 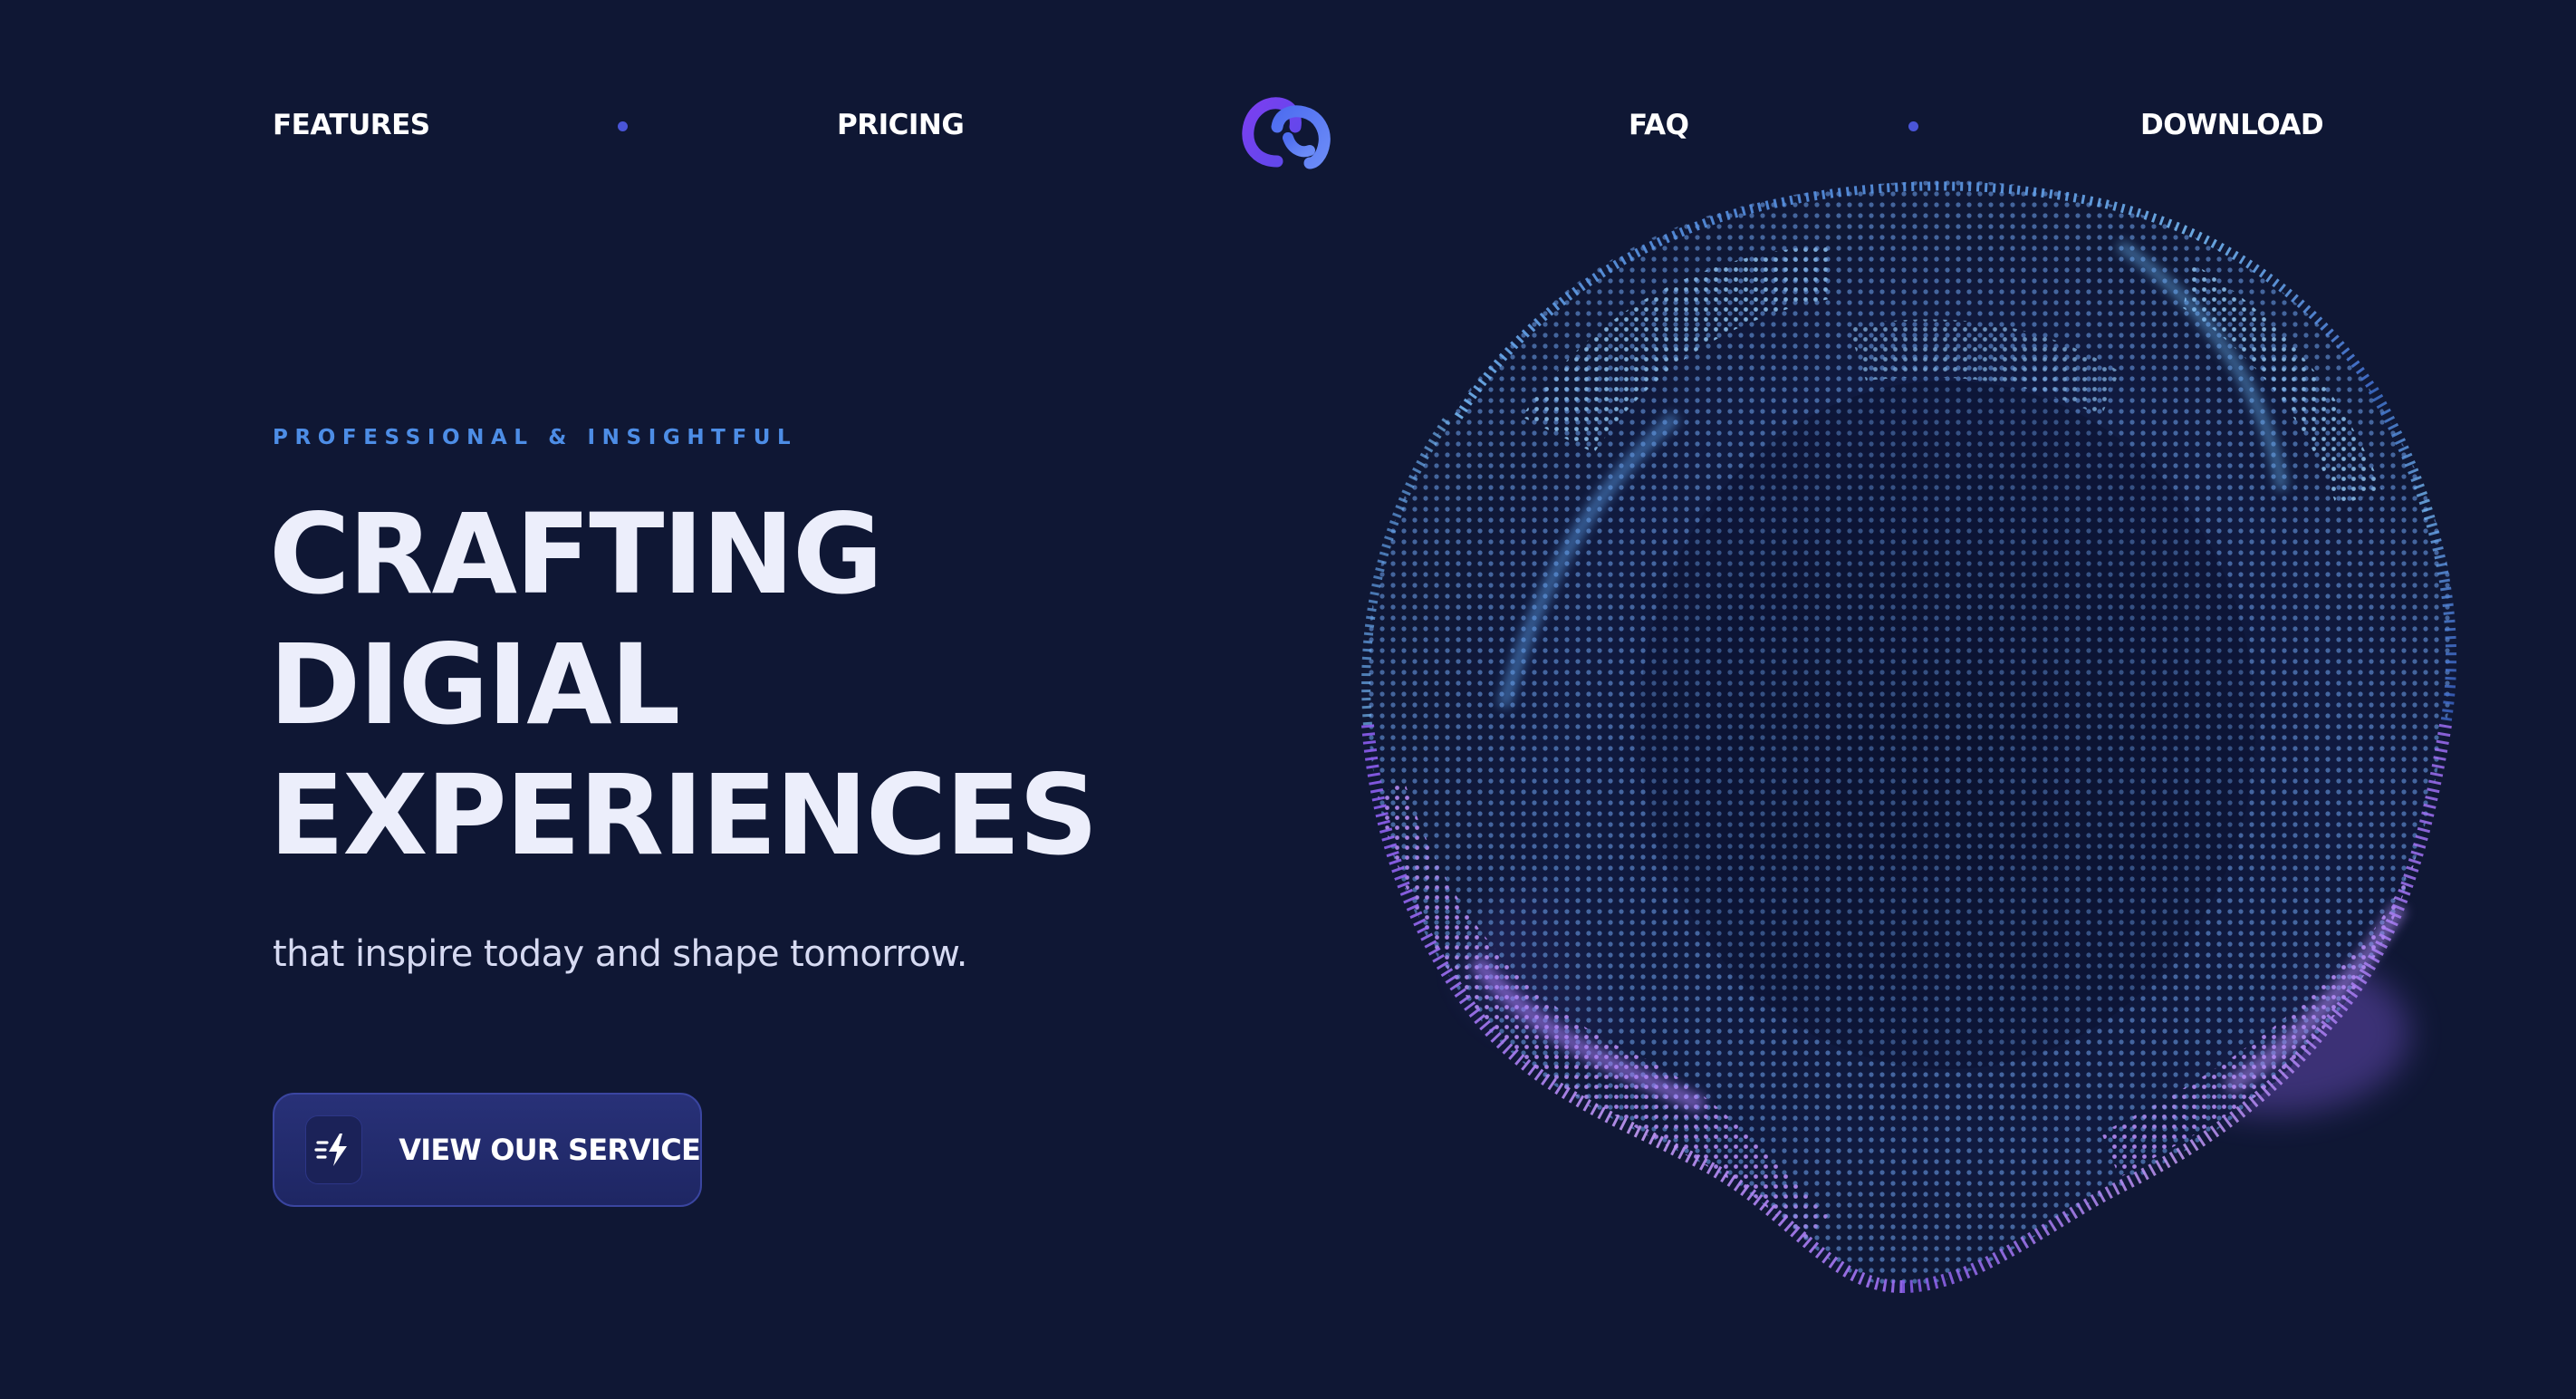 What do you see at coordinates (901, 125) in the screenshot?
I see `nav-link-pricing: PRICING` at bounding box center [901, 125].